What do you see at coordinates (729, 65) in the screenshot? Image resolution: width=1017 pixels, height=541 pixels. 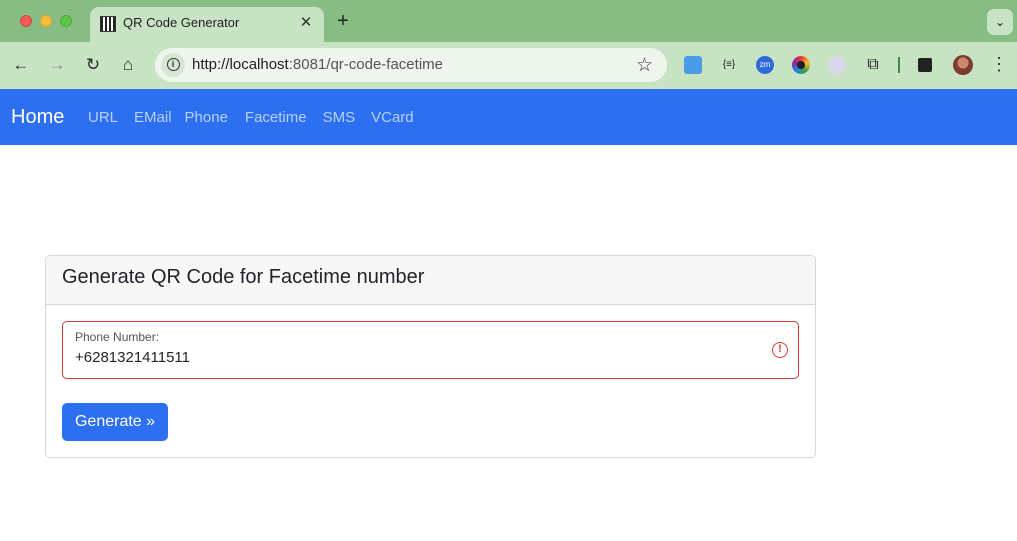 I see `extension-json-icon: {≡}` at bounding box center [729, 65].